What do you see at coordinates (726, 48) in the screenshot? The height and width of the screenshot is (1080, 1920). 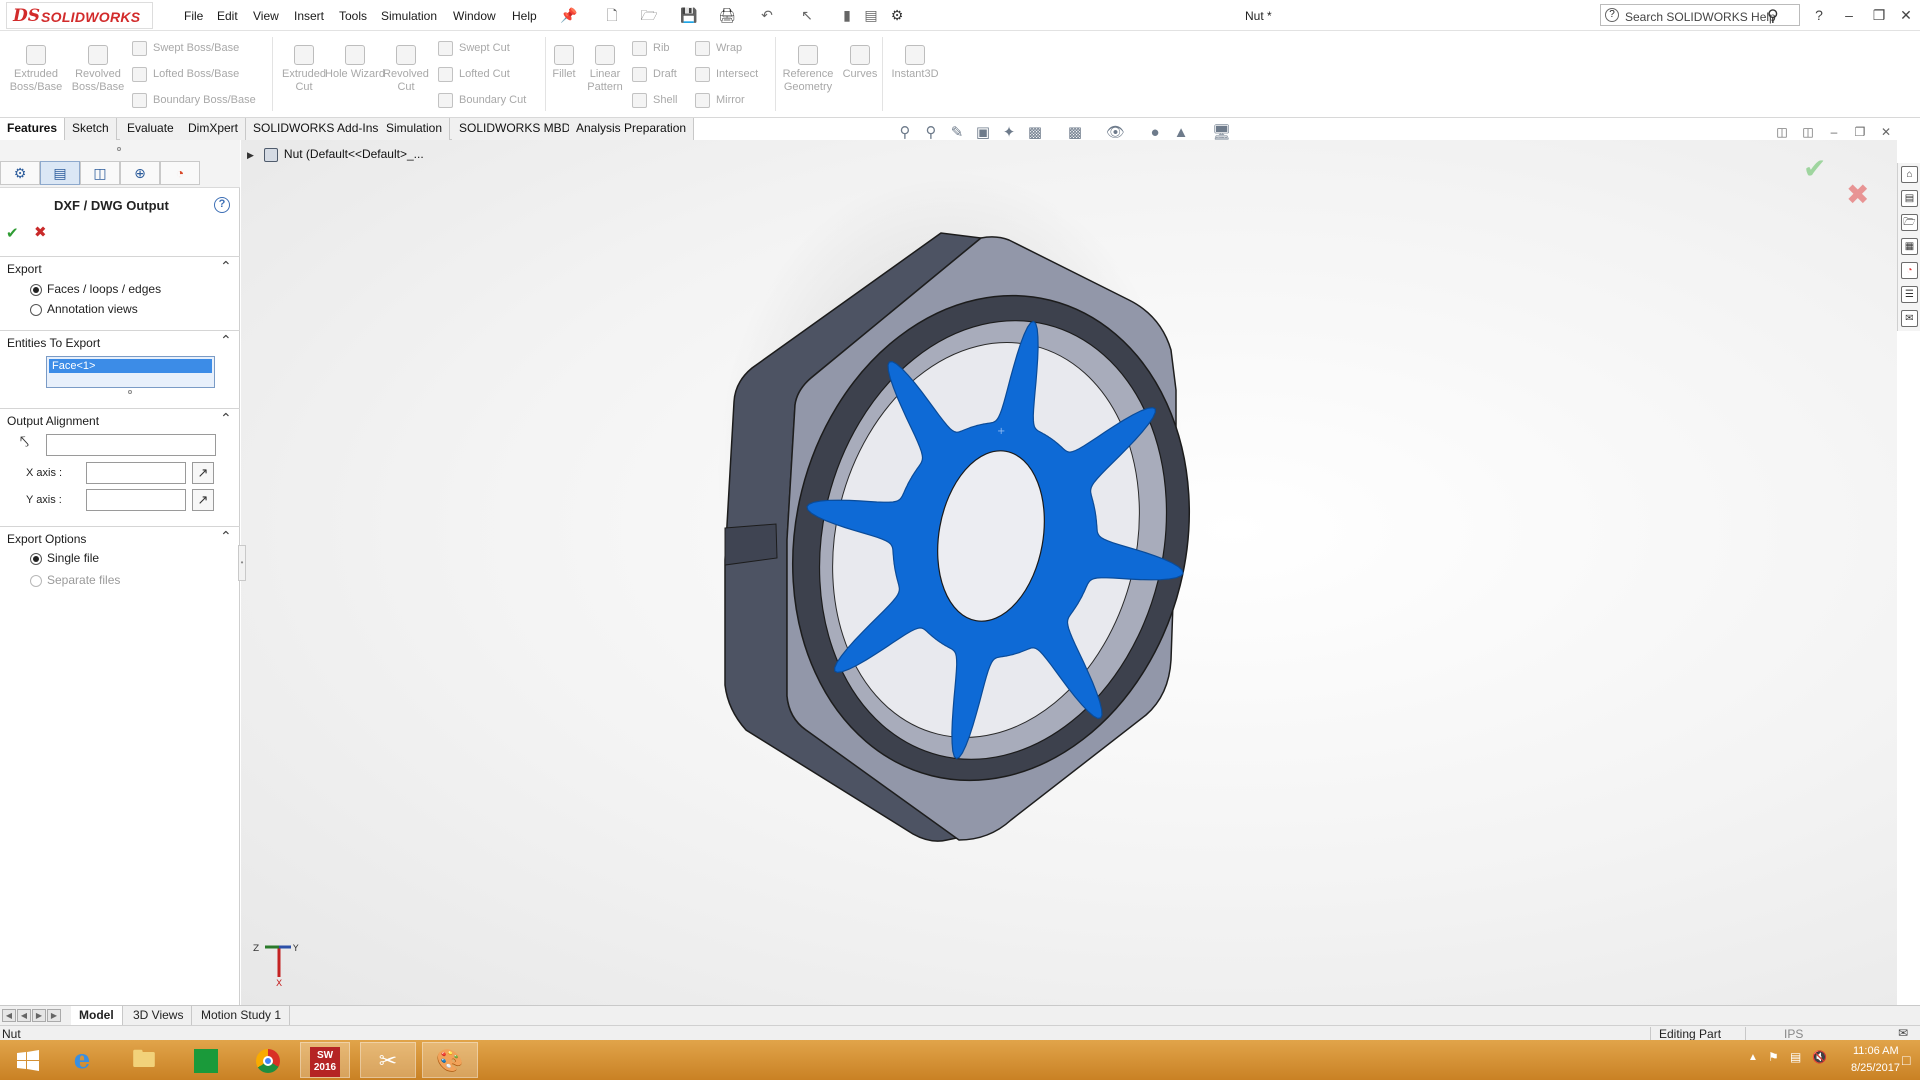 I see `wrap-button: Wrap` at bounding box center [726, 48].